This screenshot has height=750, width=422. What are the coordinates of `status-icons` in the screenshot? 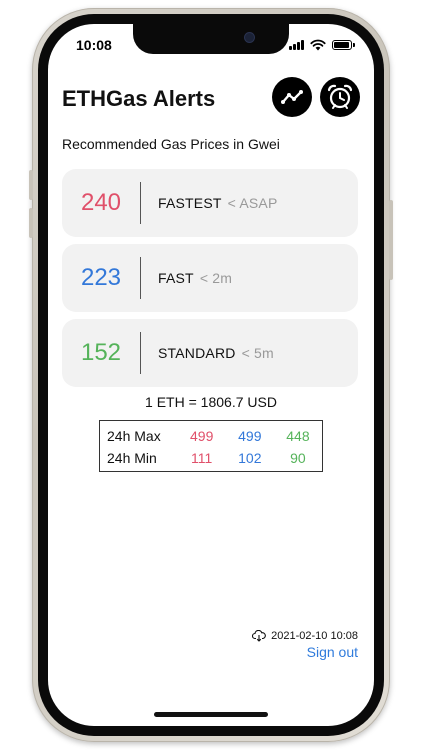 It's located at (322, 45).